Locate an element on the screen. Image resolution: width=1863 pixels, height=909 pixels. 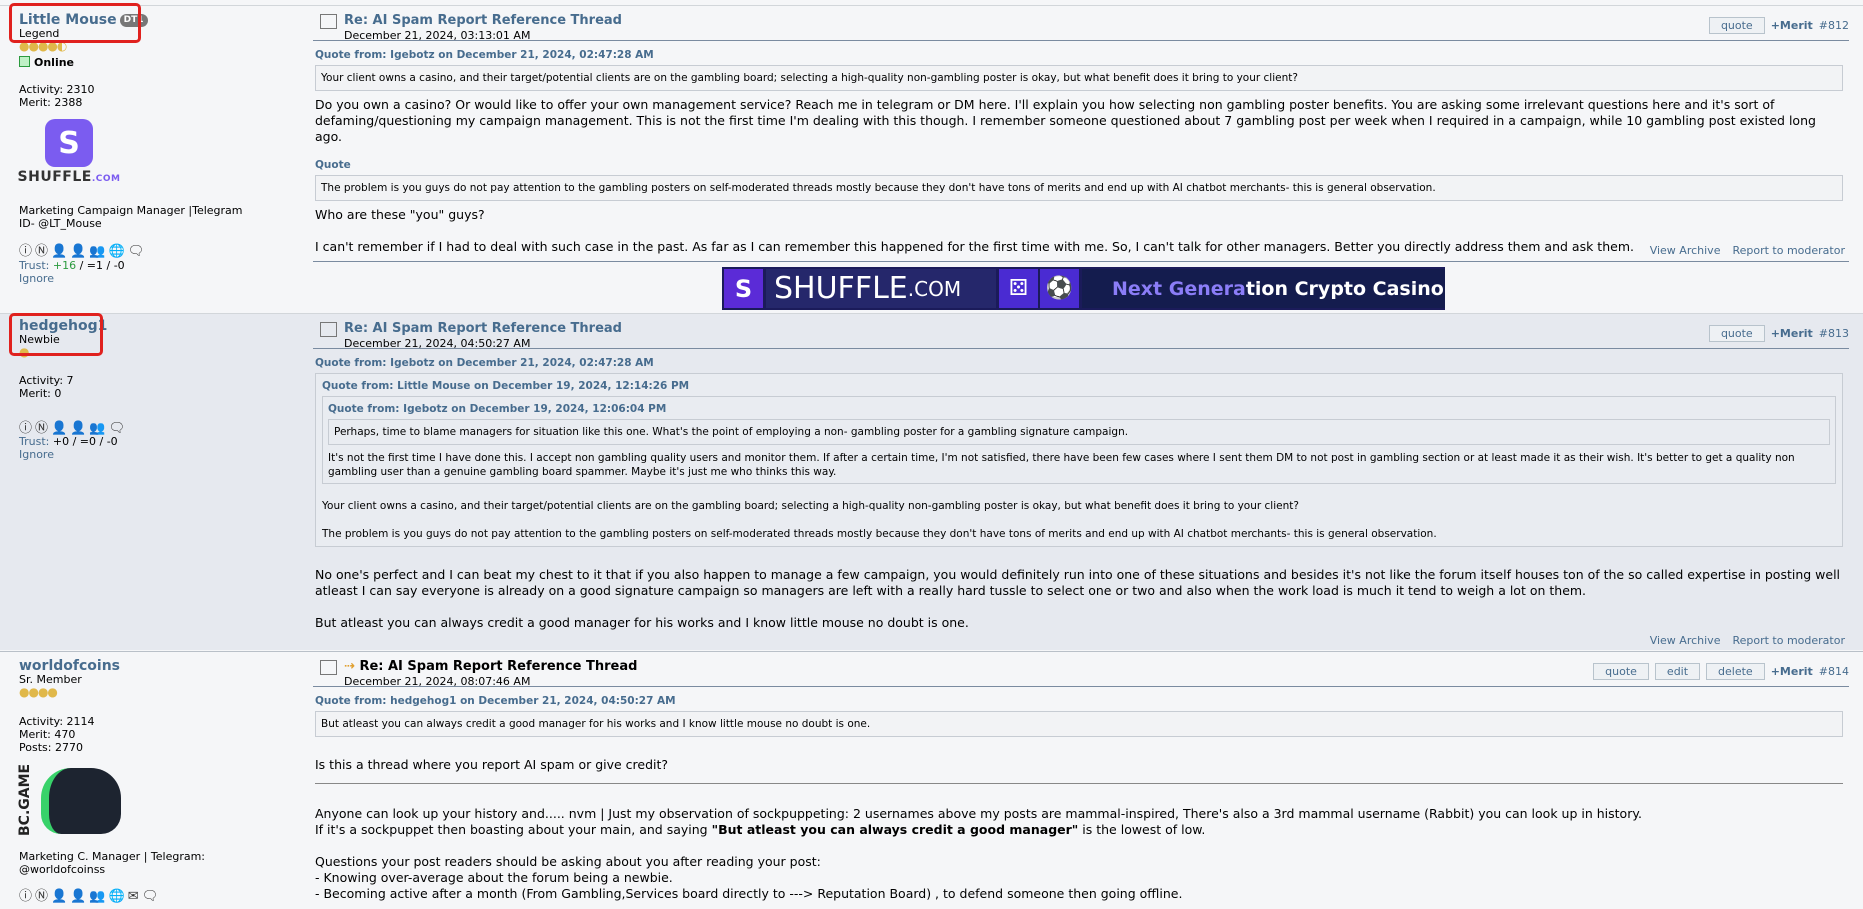
avatar: S SHUFFLE.COM is located at coordinates (69, 155).